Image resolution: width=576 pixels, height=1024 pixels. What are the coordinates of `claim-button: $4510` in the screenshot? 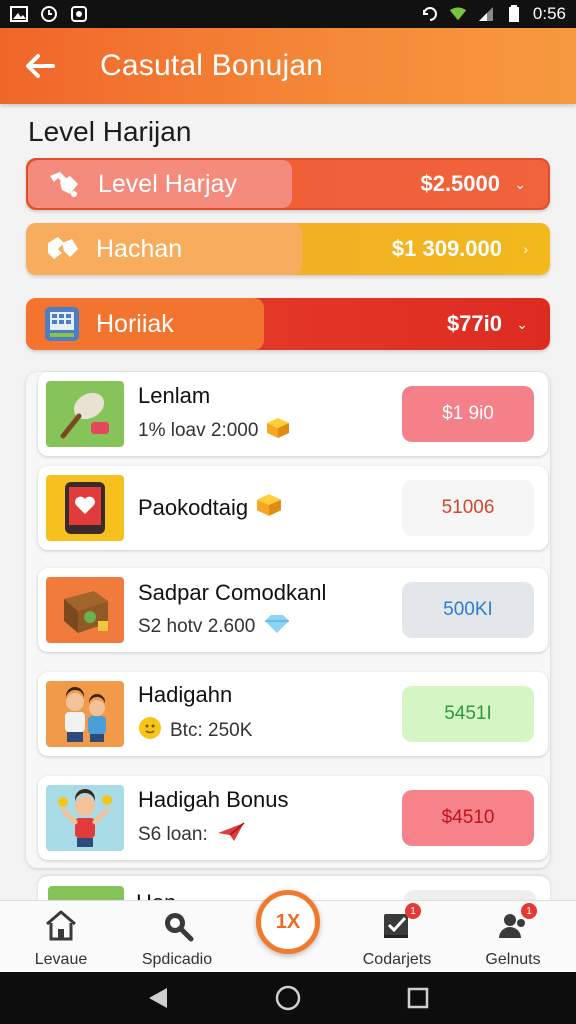 It's located at (468, 818).